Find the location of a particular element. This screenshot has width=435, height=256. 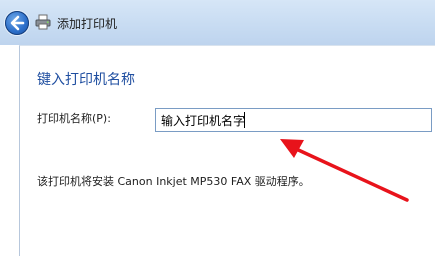

back-arrow-icon is located at coordinates (17, 23).